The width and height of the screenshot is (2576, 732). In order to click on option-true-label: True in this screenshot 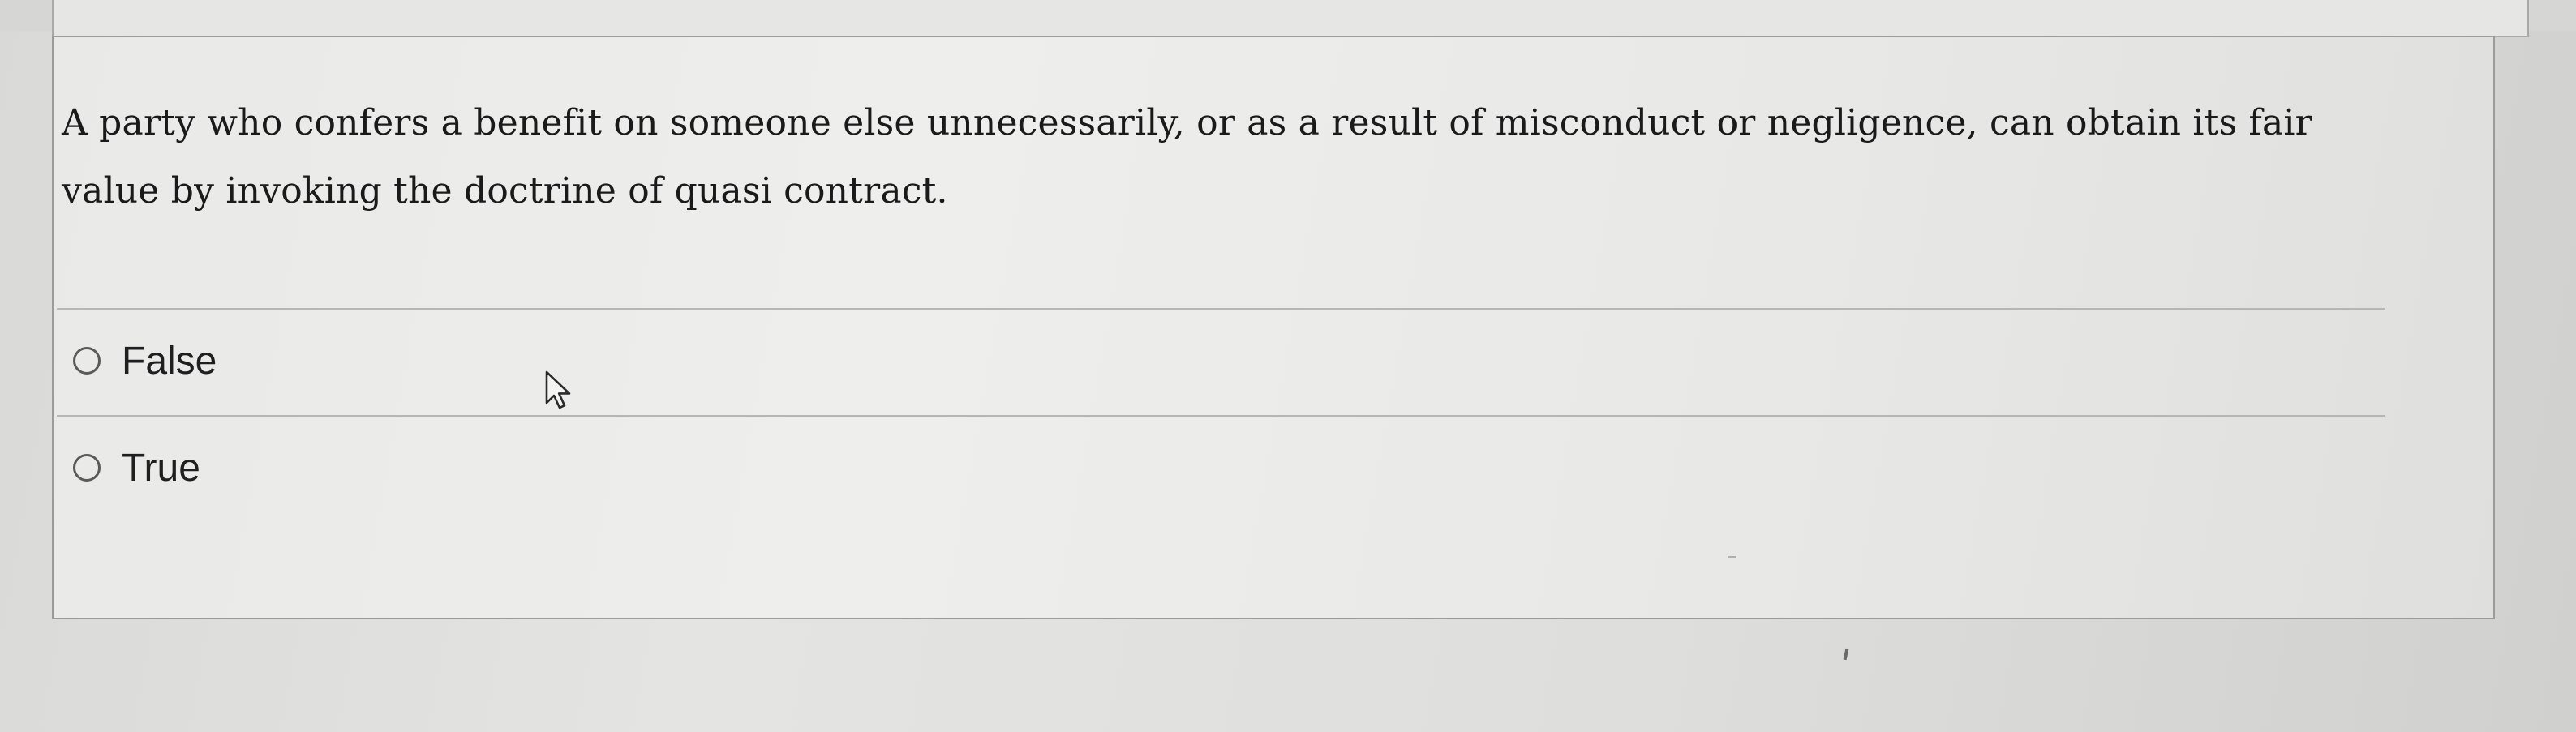, I will do `click(161, 468)`.